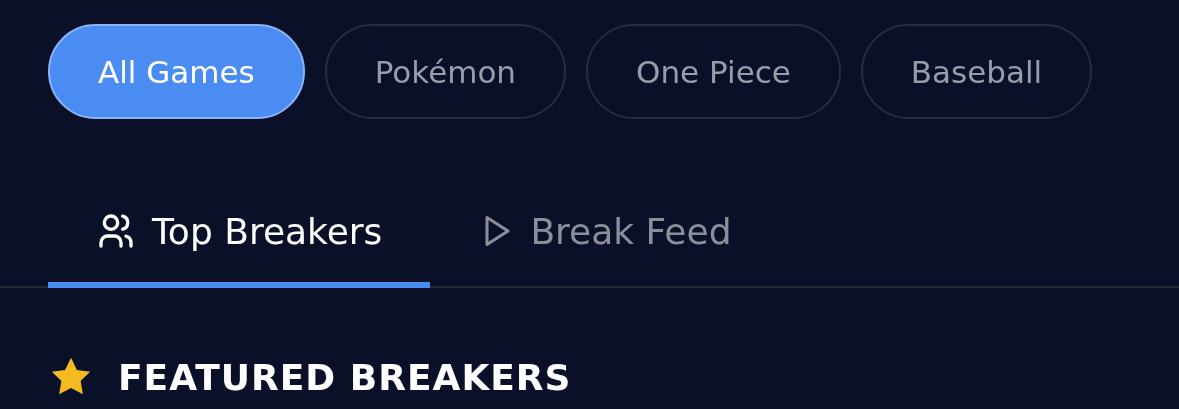  Describe the element at coordinates (605, 246) in the screenshot. I see `tab: Break Feed` at that location.